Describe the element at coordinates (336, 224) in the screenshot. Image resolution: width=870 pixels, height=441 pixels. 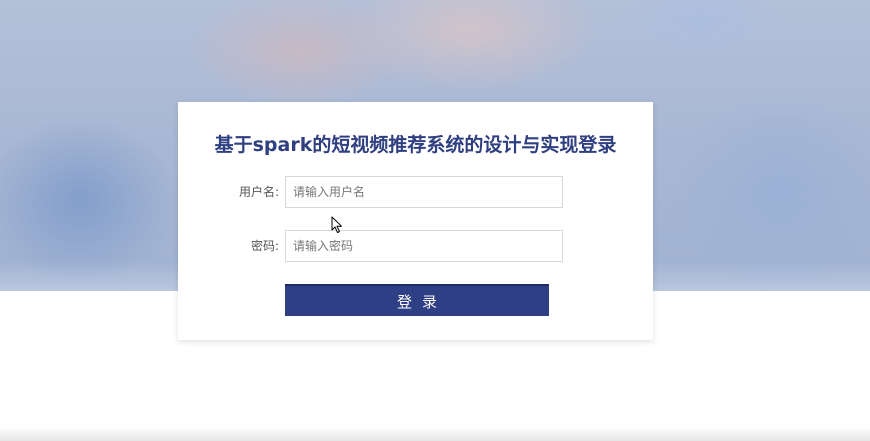
I see `mouse-pointer-icon` at that location.